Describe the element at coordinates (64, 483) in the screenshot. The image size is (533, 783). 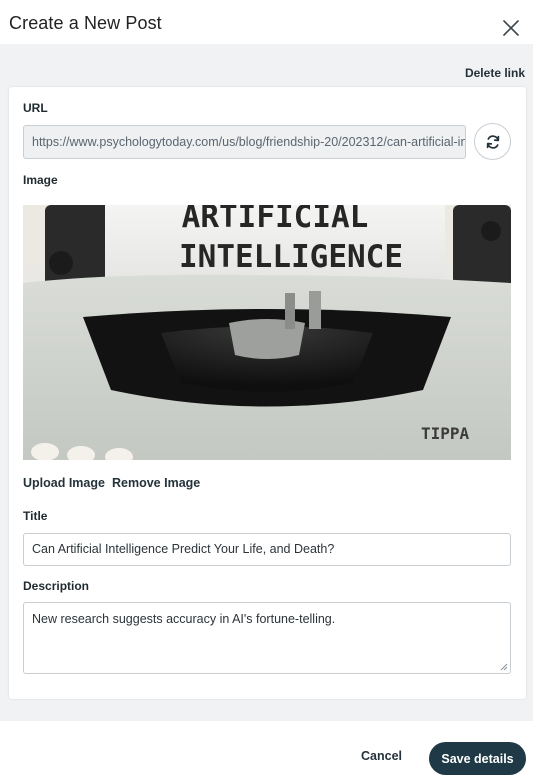
I see `upload-image-button: Upload Image` at that location.